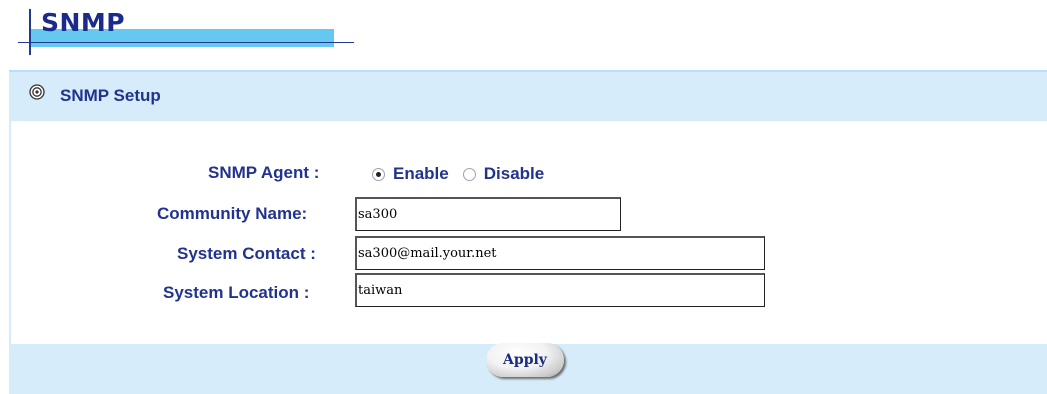 The height and width of the screenshot is (394, 1047). What do you see at coordinates (186, 42) in the screenshot?
I see `header-divider-horizontal` at bounding box center [186, 42].